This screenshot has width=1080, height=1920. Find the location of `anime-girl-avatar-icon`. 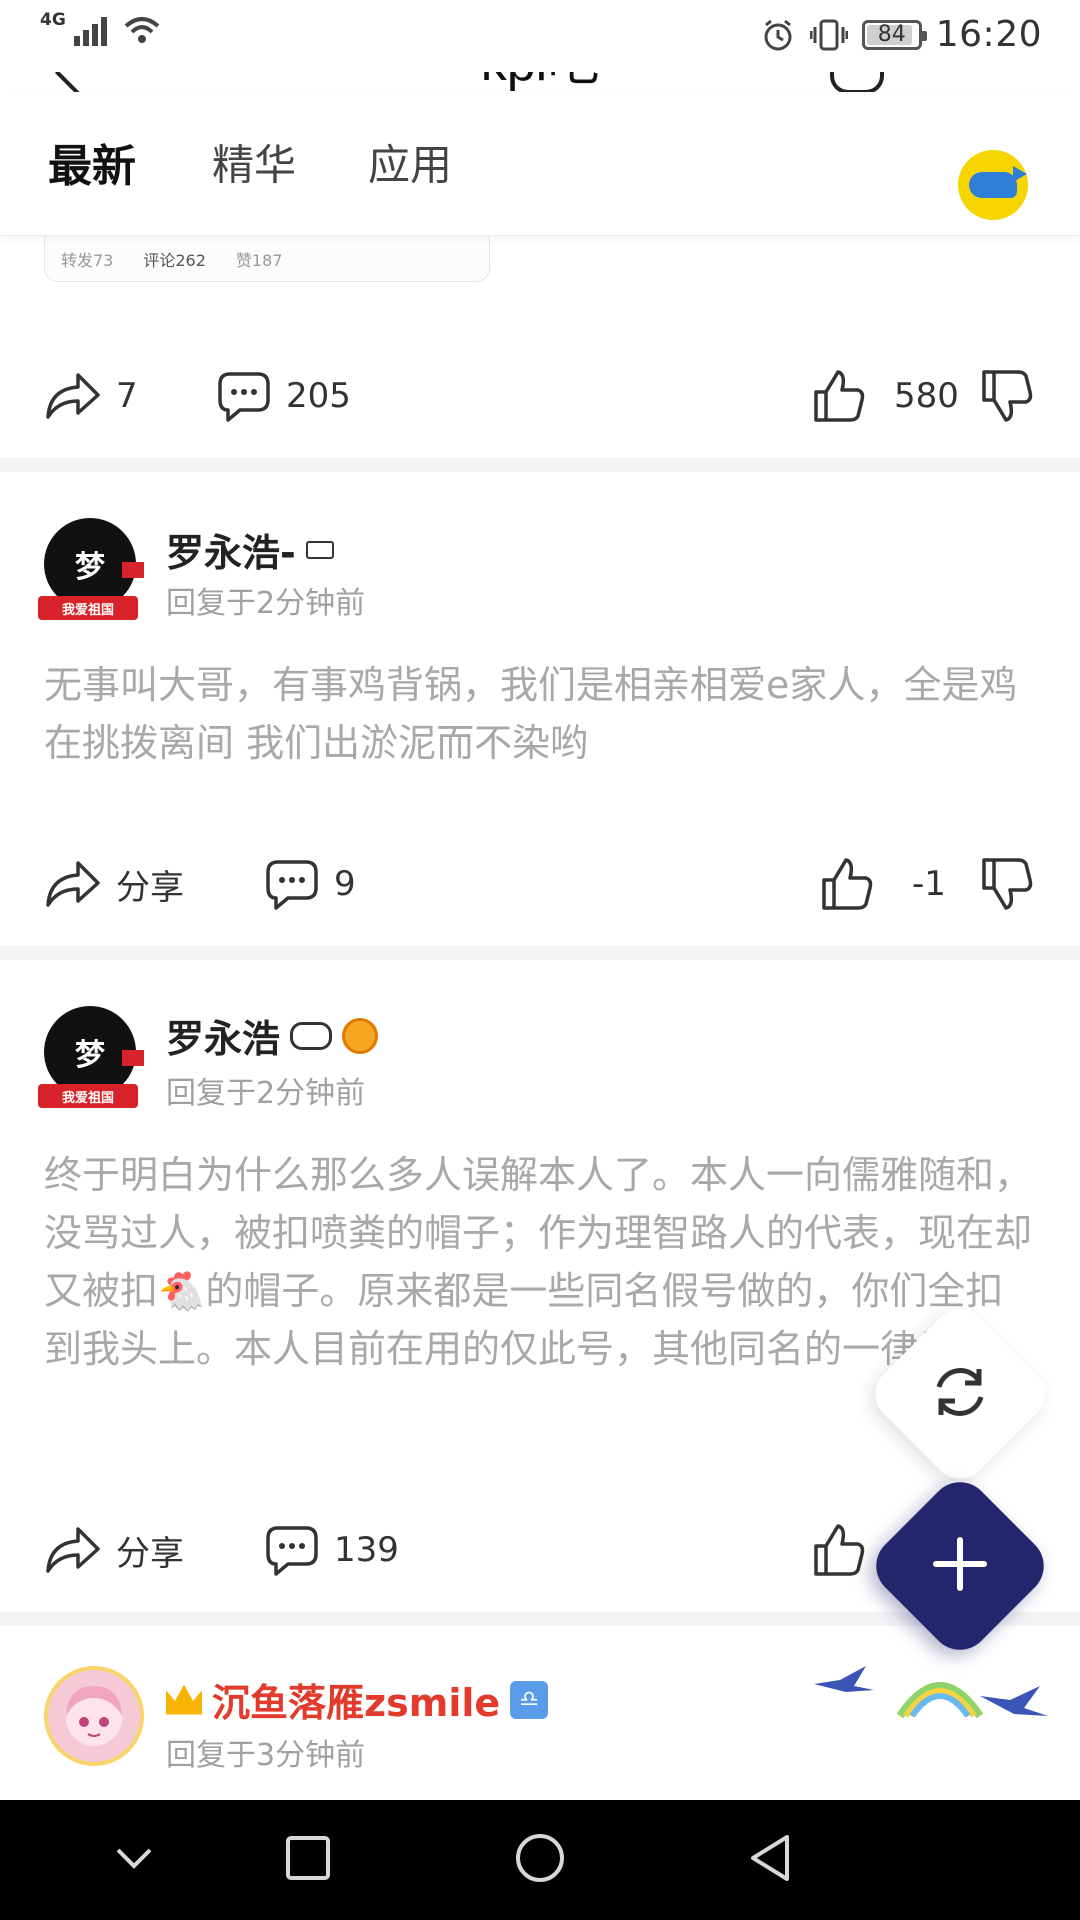

anime-girl-avatar-icon is located at coordinates (94, 1716).